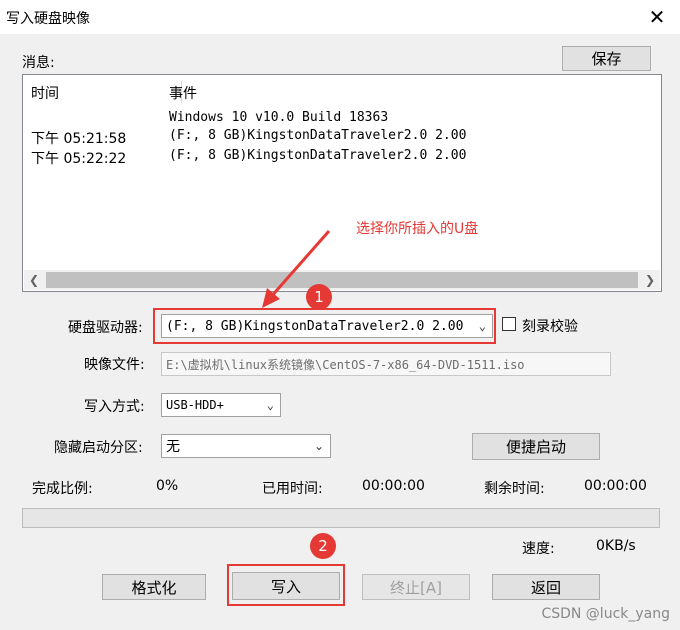 The height and width of the screenshot is (630, 680). What do you see at coordinates (279, 117) in the screenshot?
I see `log-row-event: Windows 10 v10.0 Build 18363` at bounding box center [279, 117].